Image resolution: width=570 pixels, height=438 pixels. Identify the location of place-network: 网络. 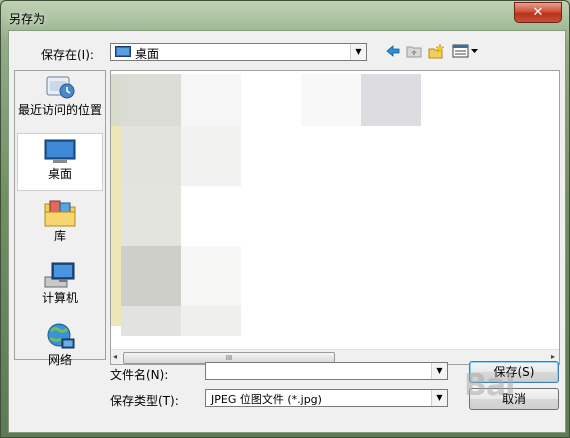
(60, 343).